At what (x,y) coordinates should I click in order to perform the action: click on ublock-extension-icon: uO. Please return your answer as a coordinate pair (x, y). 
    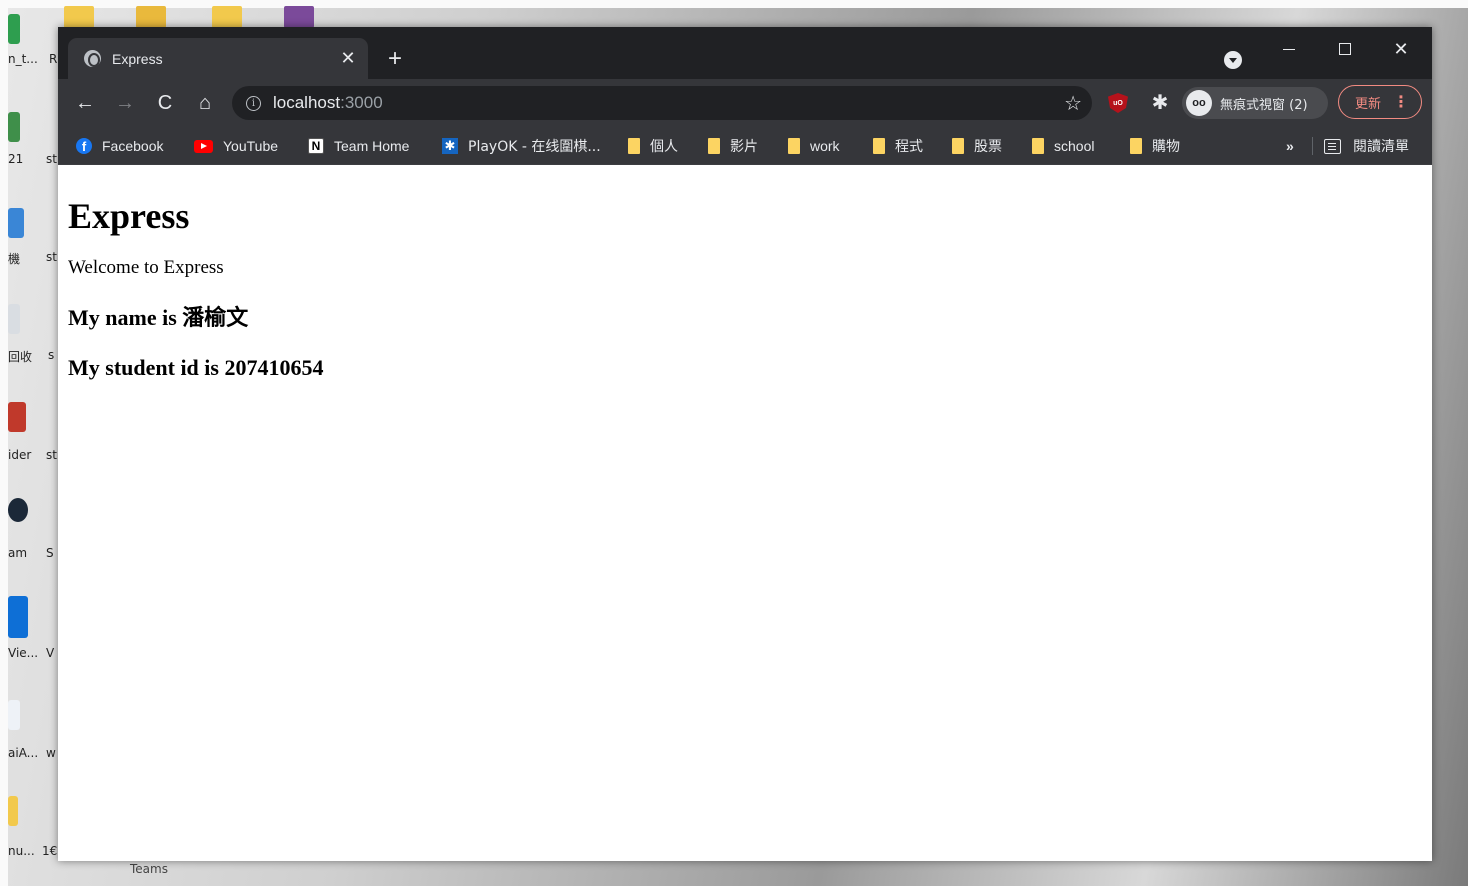
    Looking at the image, I should click on (1118, 103).